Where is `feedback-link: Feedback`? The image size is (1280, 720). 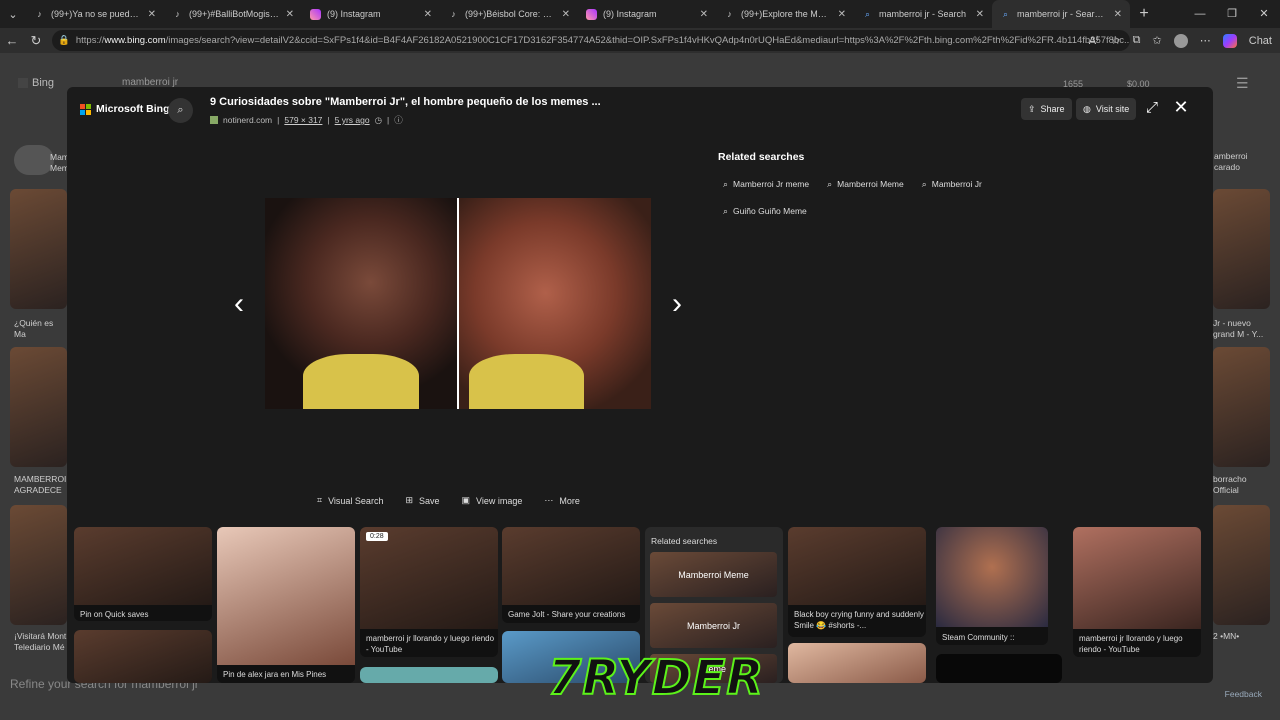 feedback-link: Feedback is located at coordinates (1243, 694).